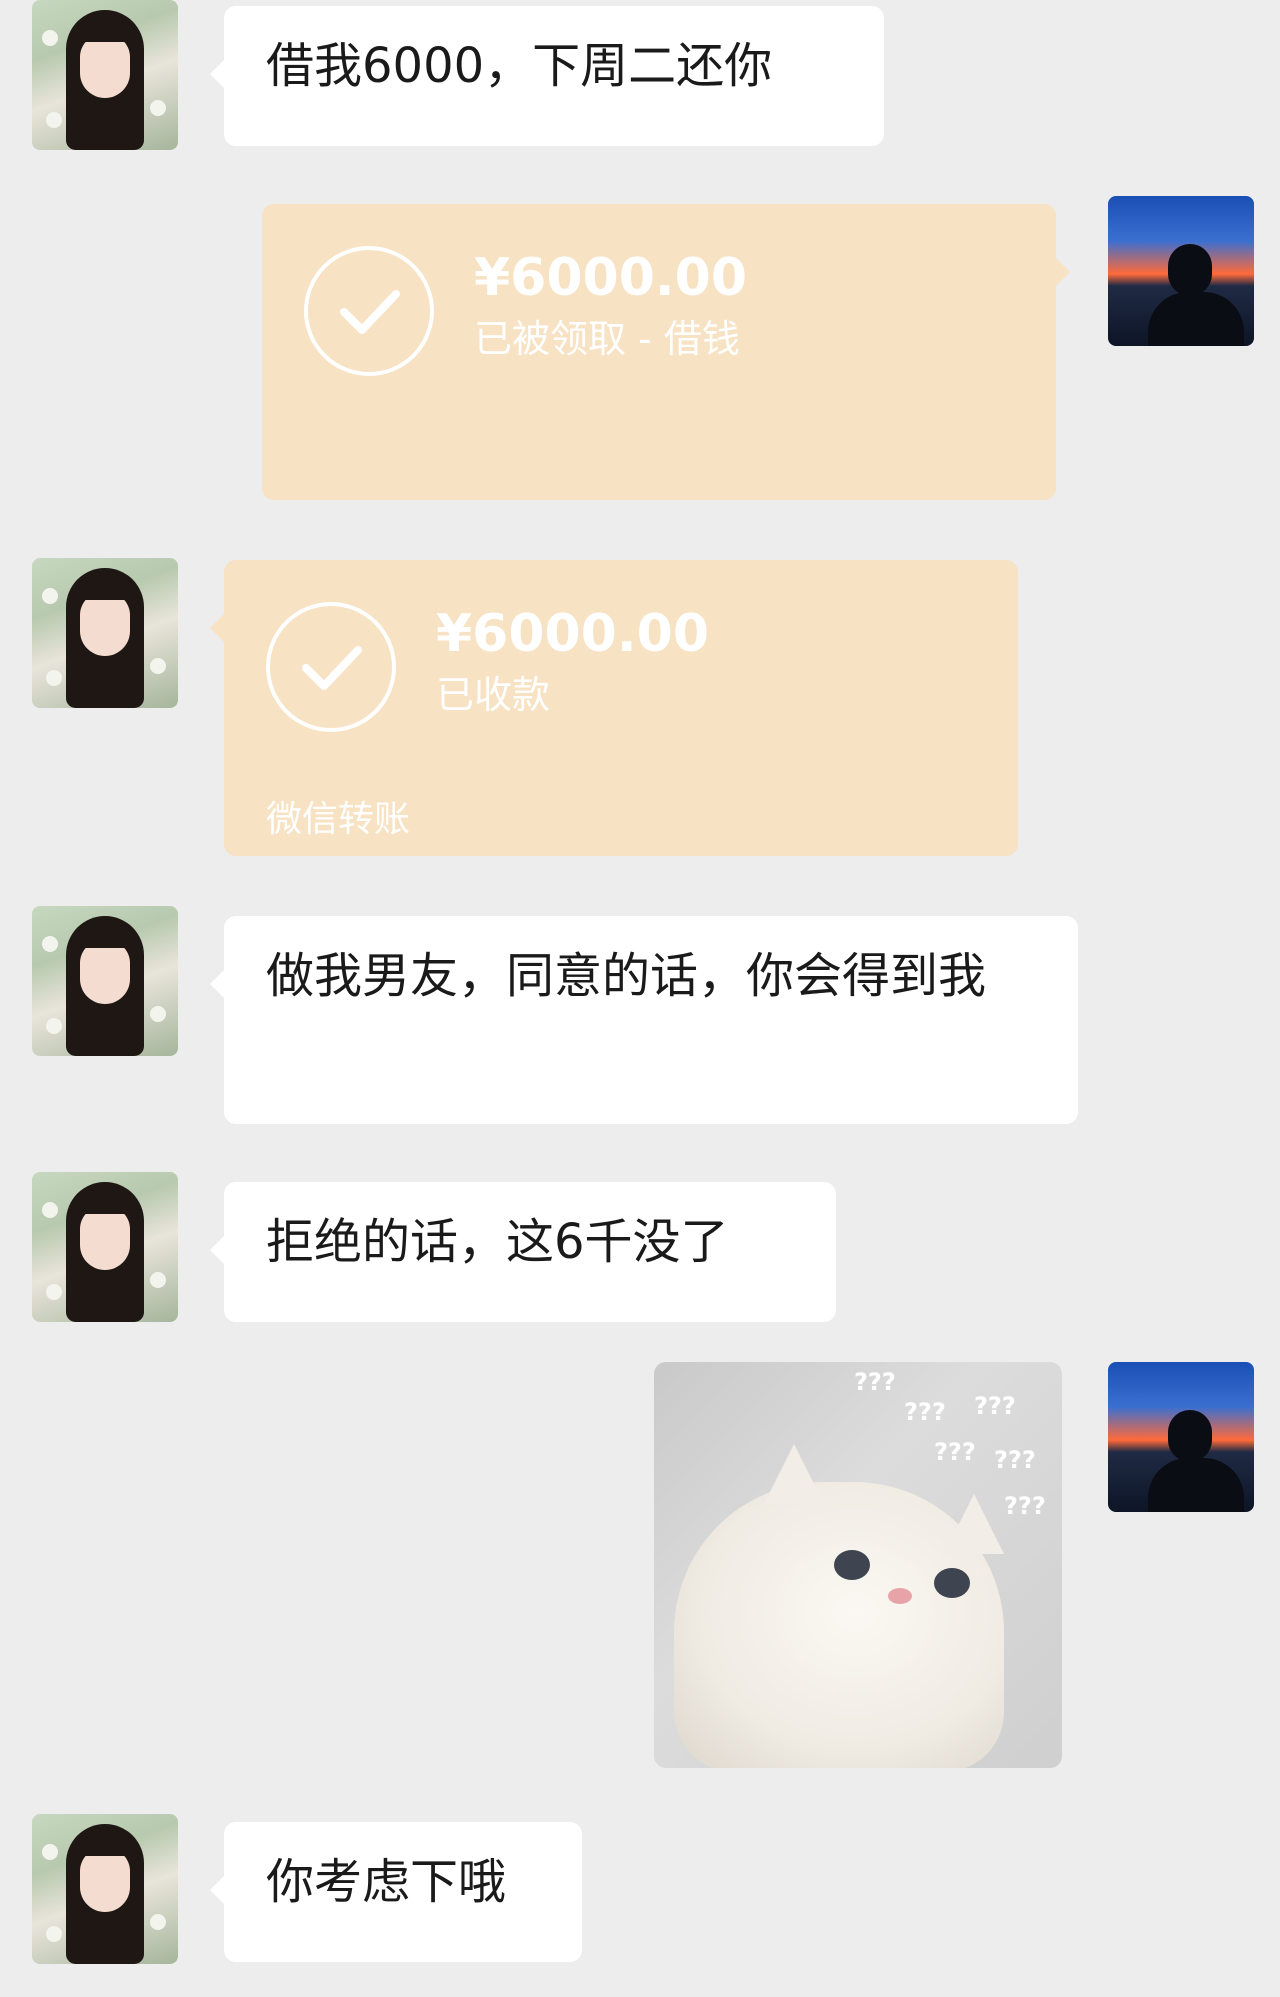 The height and width of the screenshot is (1997, 1280). I want to click on transfer-card-sent: ¥6000.00 已被领取 - 借钱, so click(666, 352).